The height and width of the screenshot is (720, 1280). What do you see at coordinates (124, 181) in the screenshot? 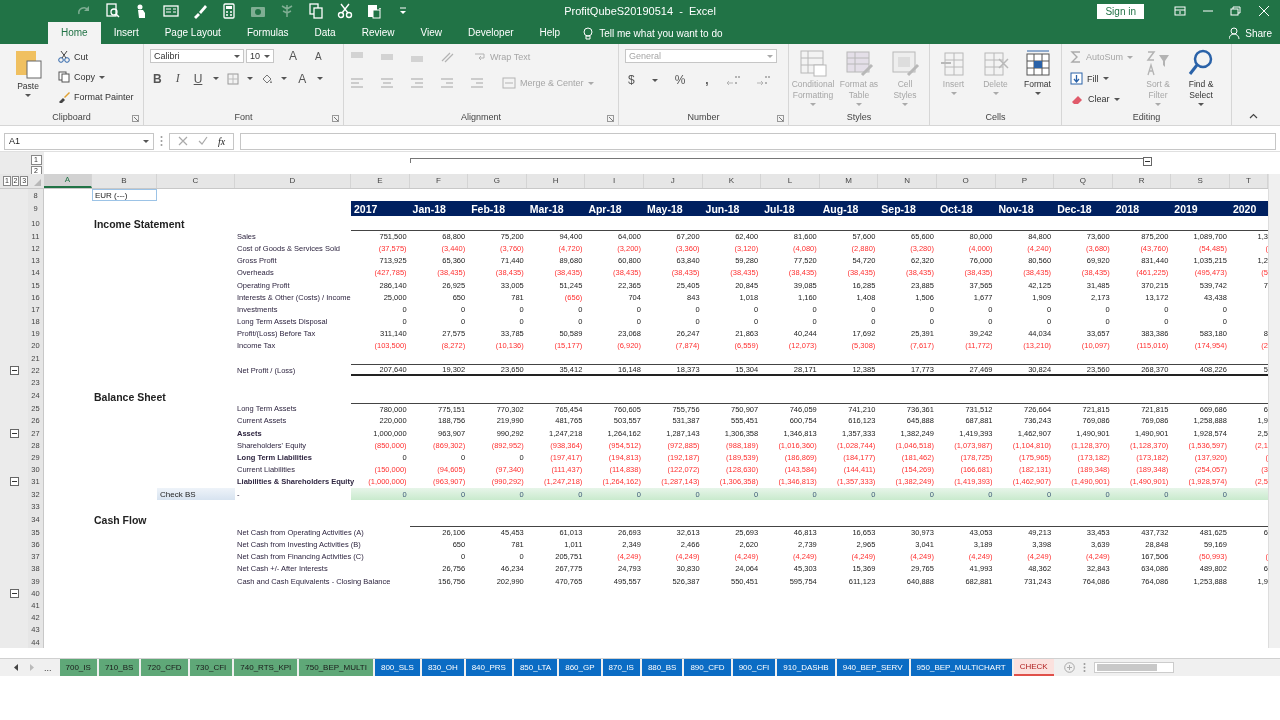
I see `column-header: B` at bounding box center [124, 181].